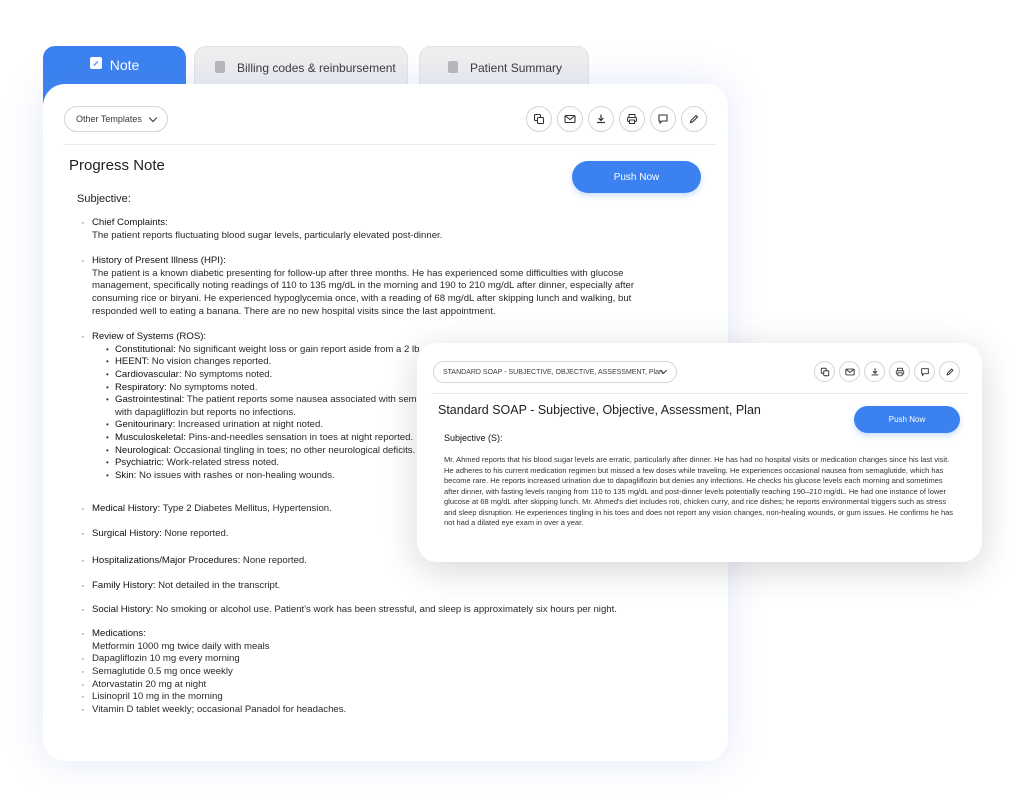  I want to click on field-label: Family History:, so click(124, 586).